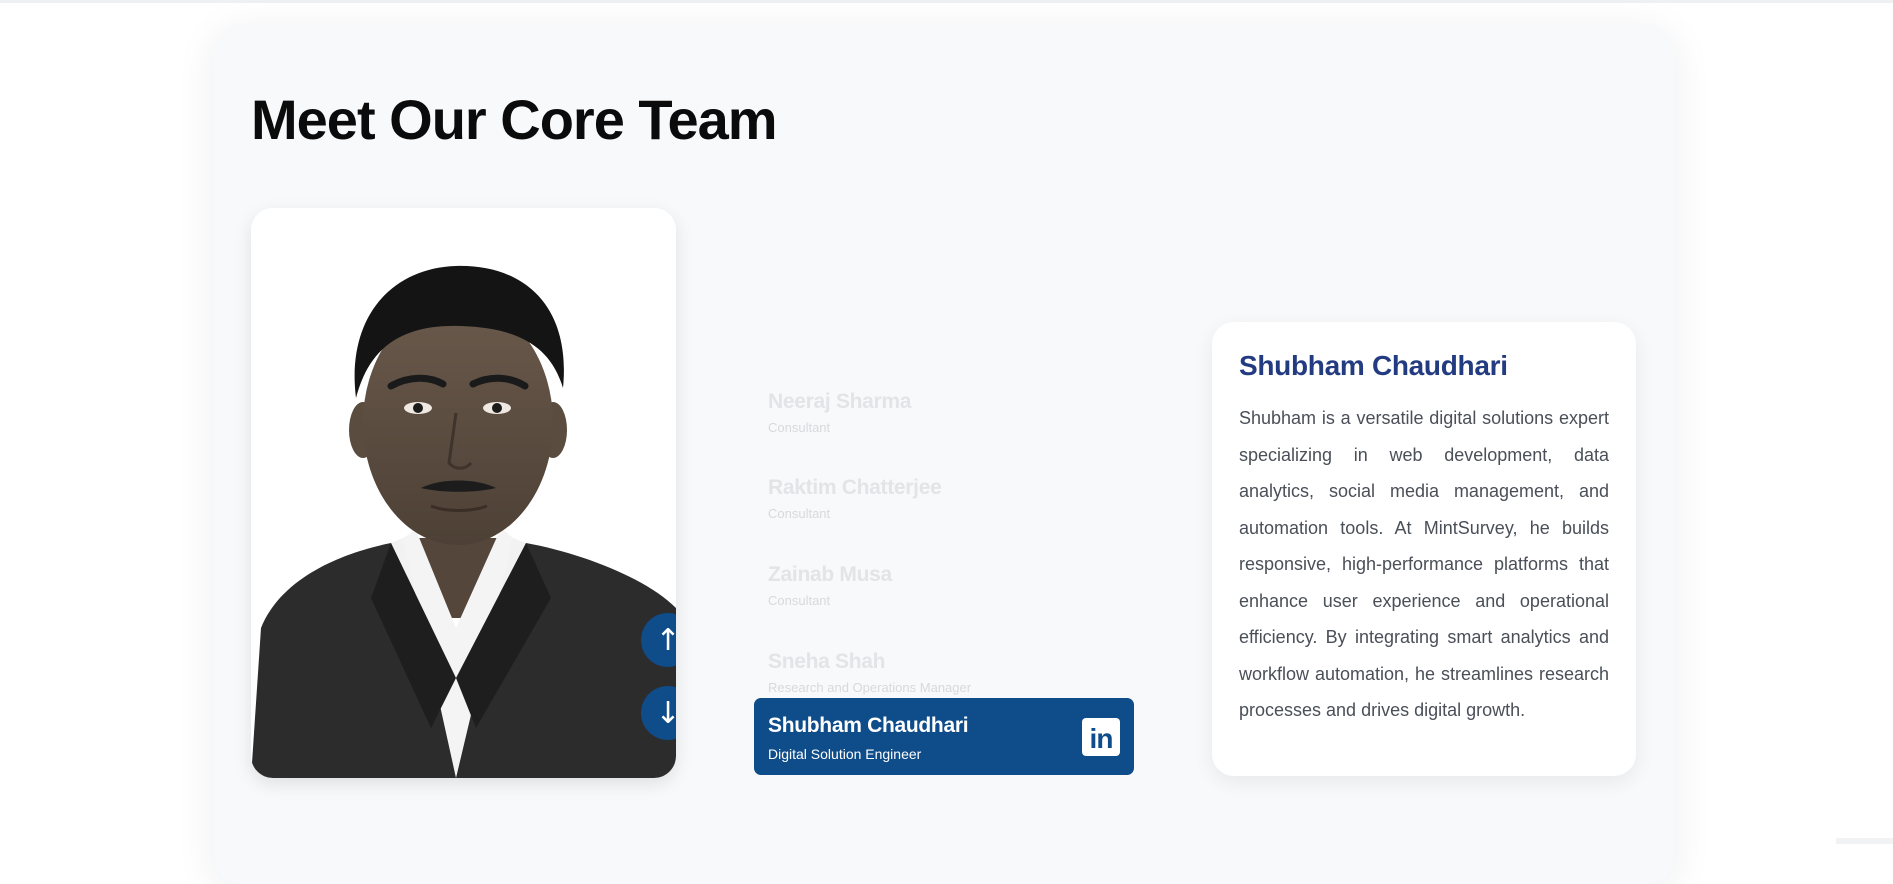 Image resolution: width=1893 pixels, height=884 pixels. Describe the element at coordinates (953, 412) in the screenshot. I see `list-item: Neeraj Sharma Consultant` at that location.